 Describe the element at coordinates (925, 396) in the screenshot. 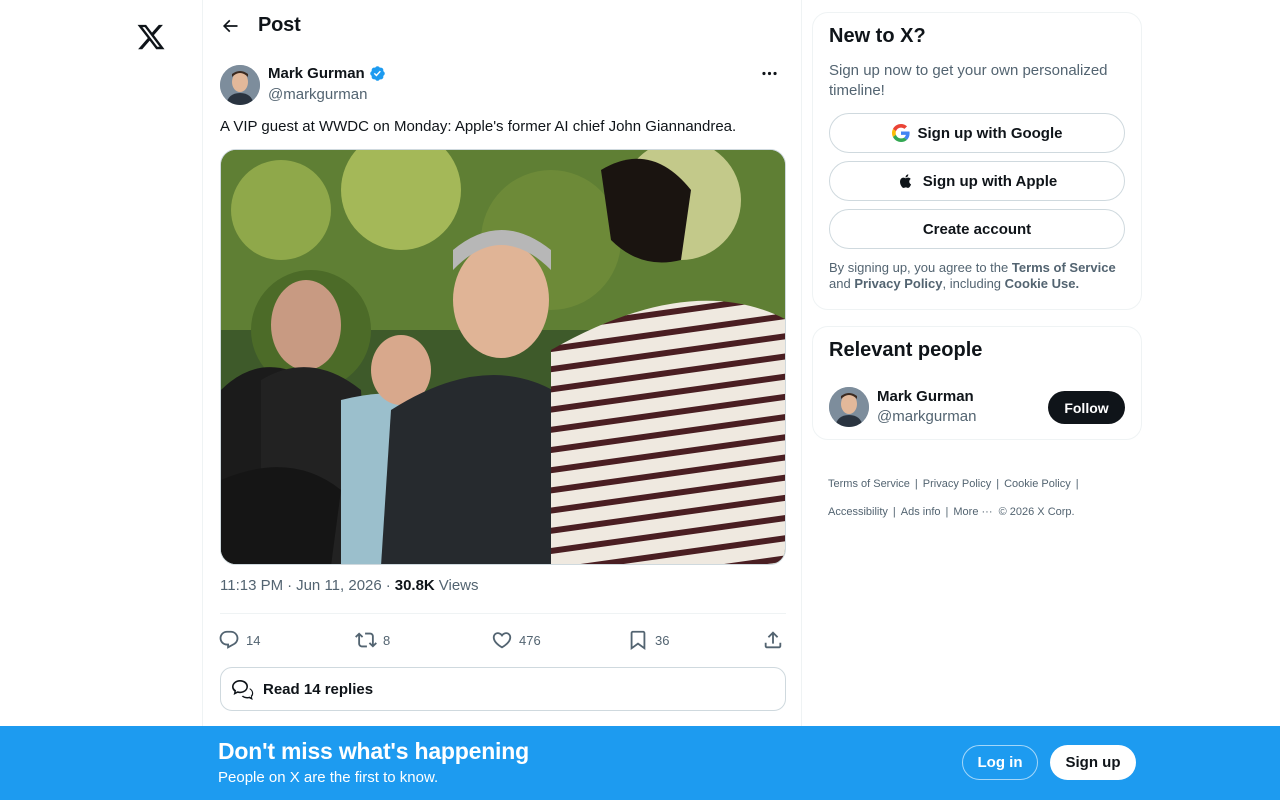

I see `person-name: Mark Gurman` at that location.